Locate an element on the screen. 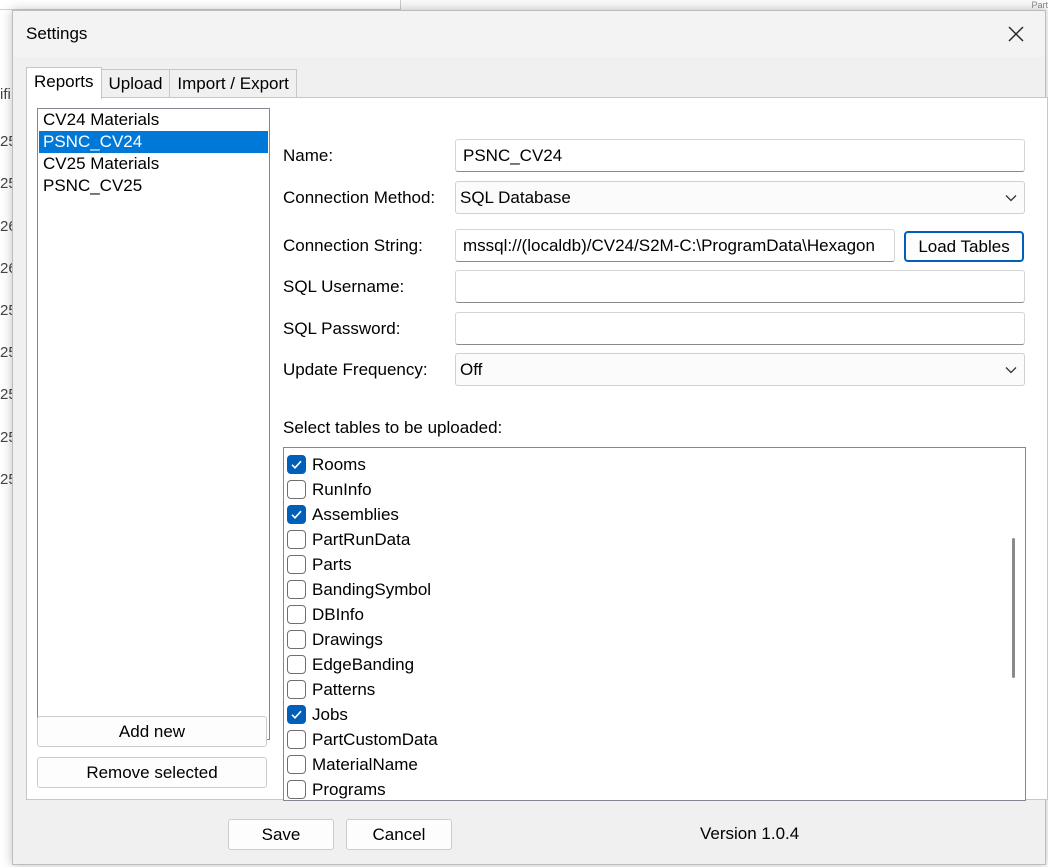  sql-password-label: SQL Password: is located at coordinates (342, 328).